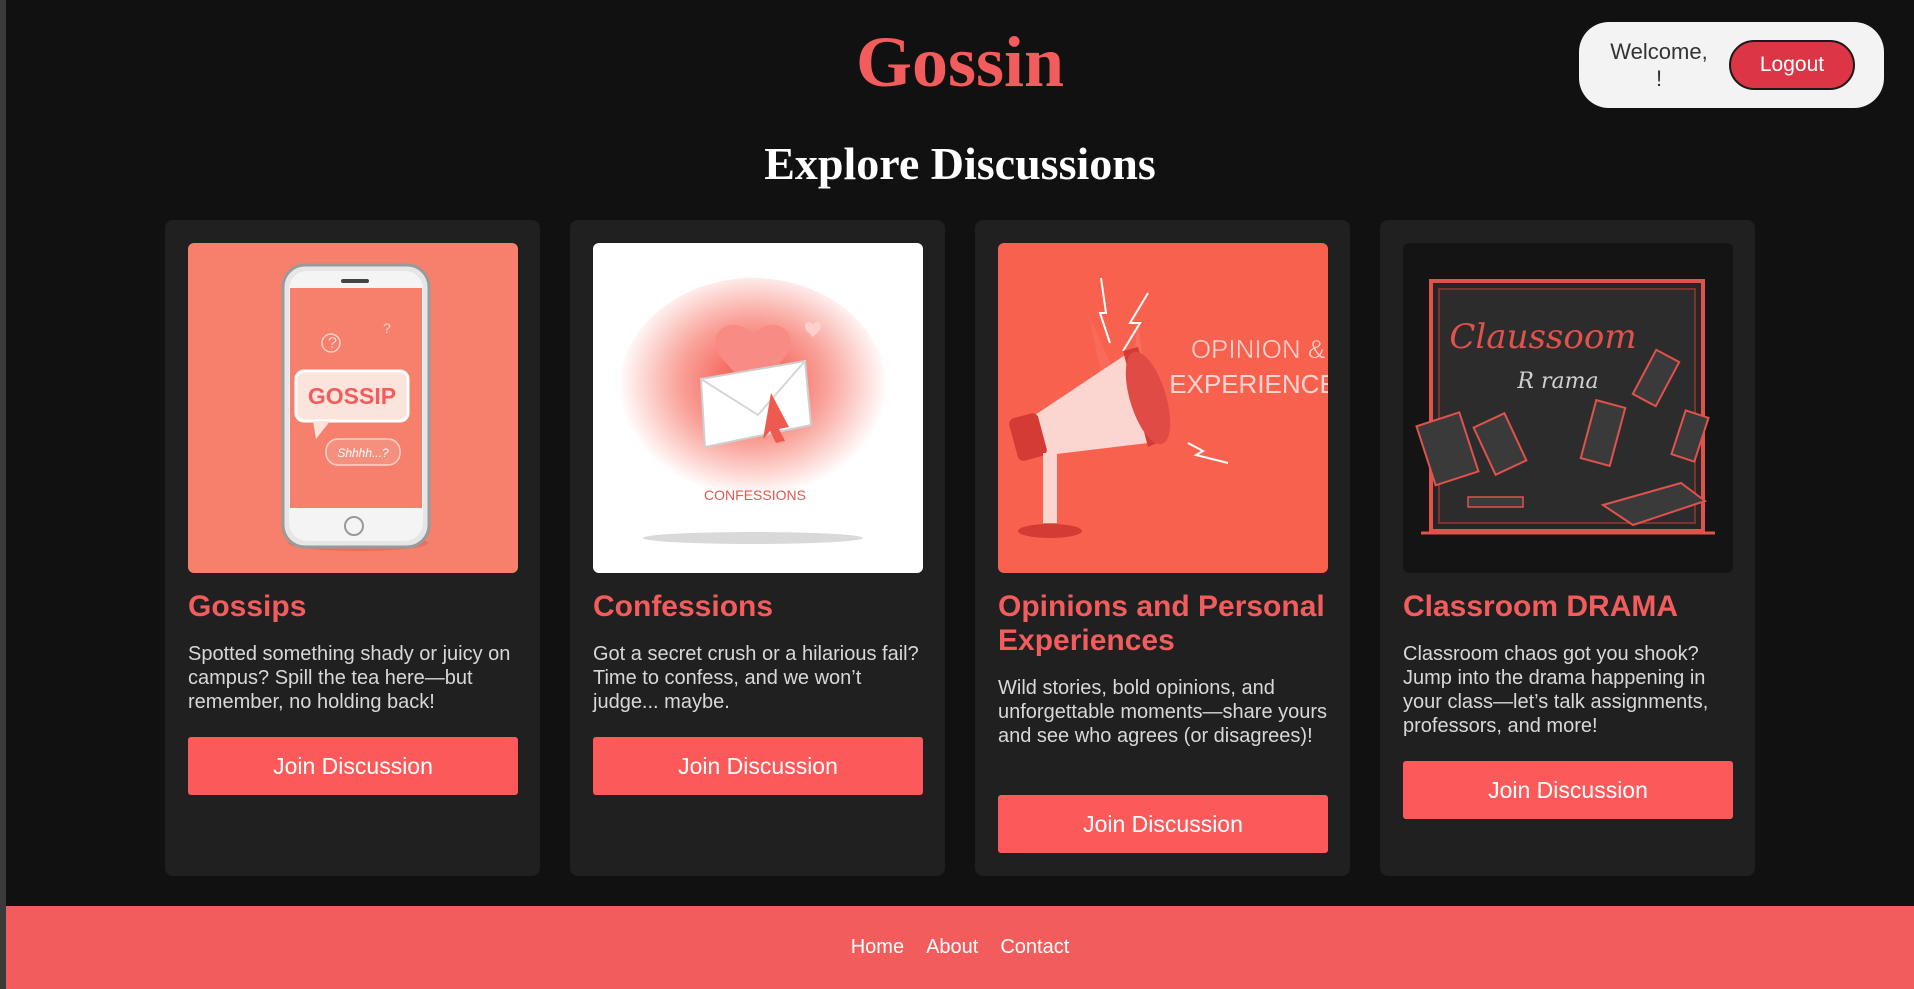 This screenshot has height=989, width=1914. What do you see at coordinates (960, 163) in the screenshot?
I see `page-title: Explore Discussions` at bounding box center [960, 163].